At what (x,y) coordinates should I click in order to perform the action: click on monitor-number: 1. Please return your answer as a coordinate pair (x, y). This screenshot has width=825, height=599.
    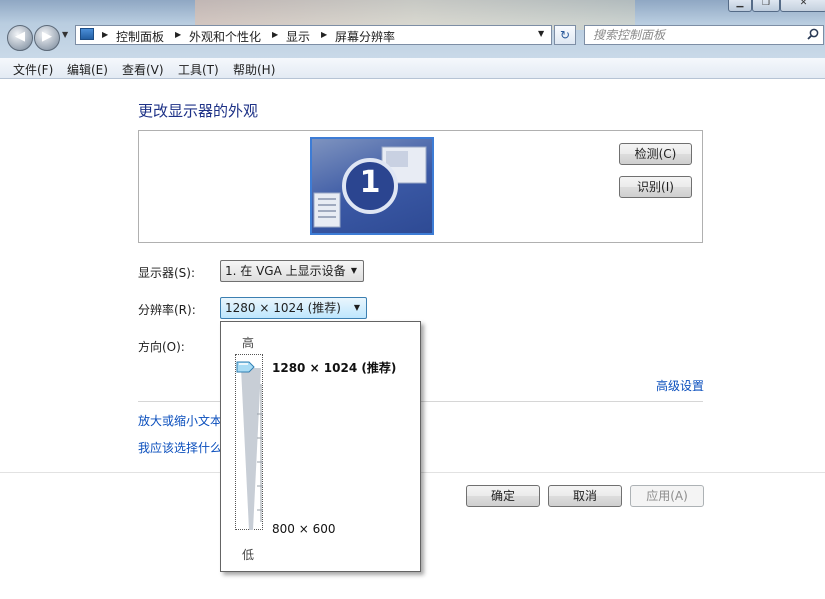
    Looking at the image, I should click on (370, 182).